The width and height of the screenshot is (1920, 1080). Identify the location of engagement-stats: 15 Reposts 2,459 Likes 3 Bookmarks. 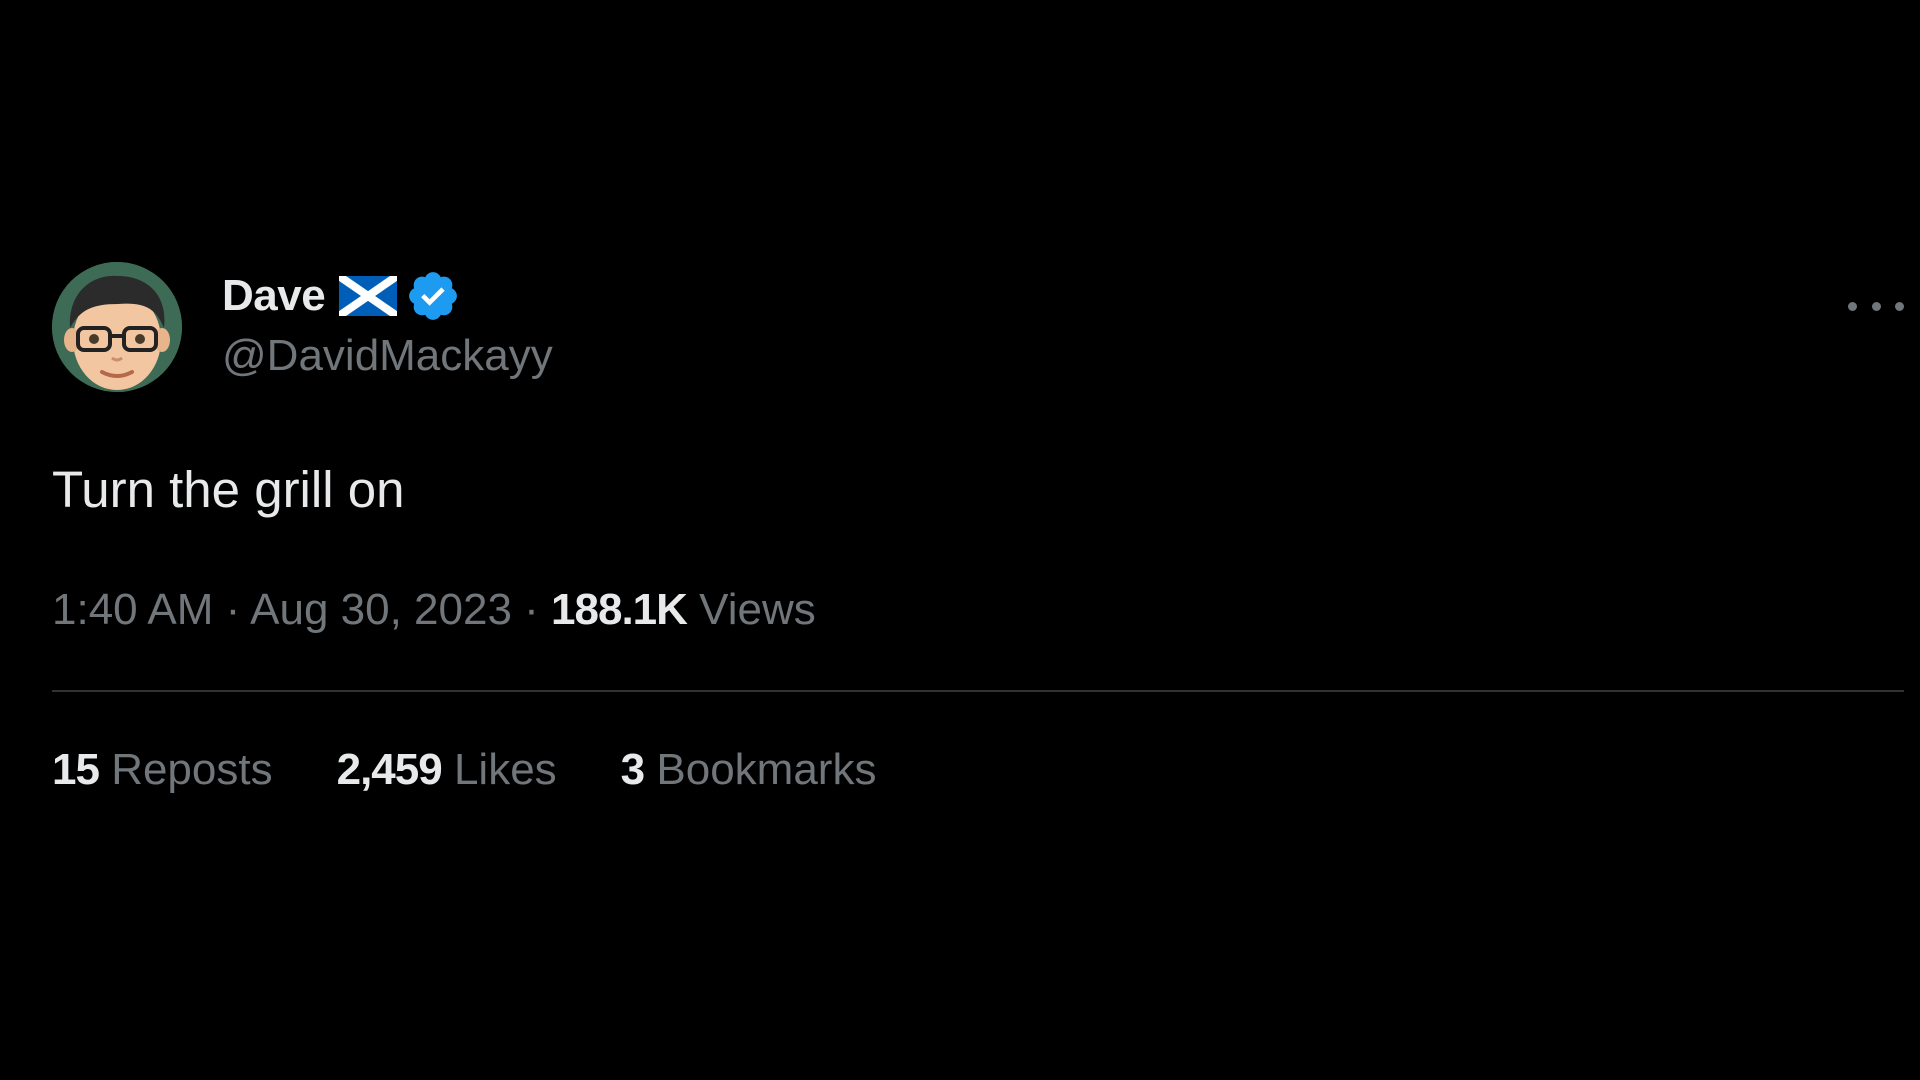
(978, 770).